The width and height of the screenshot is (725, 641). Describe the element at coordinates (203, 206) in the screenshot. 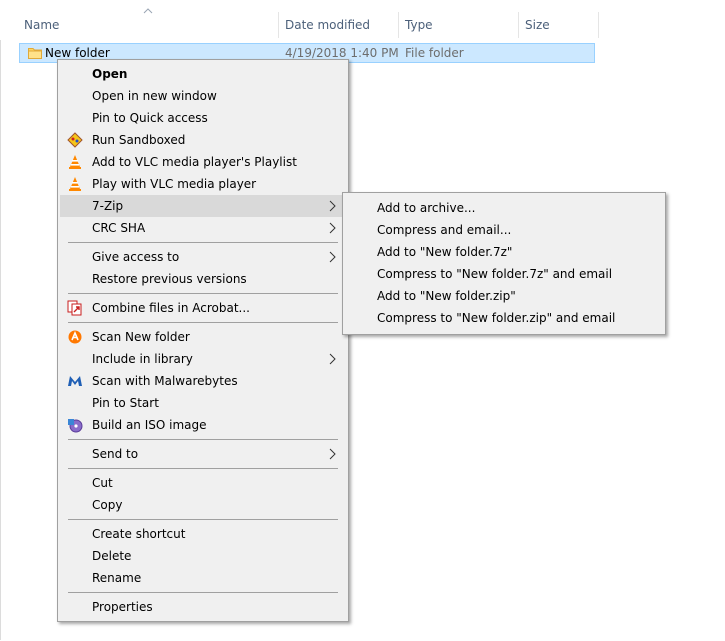

I see `menu-item-7zip: 7-Zip` at that location.